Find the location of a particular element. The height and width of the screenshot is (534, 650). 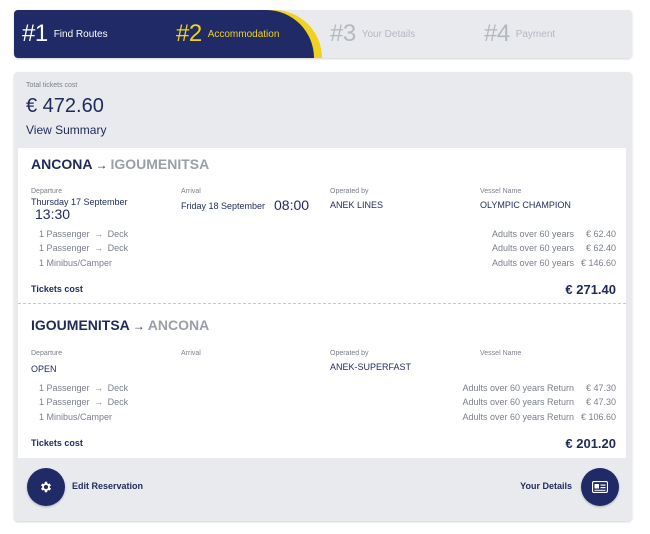

route-origin: IGOUMENITSA is located at coordinates (80, 325).